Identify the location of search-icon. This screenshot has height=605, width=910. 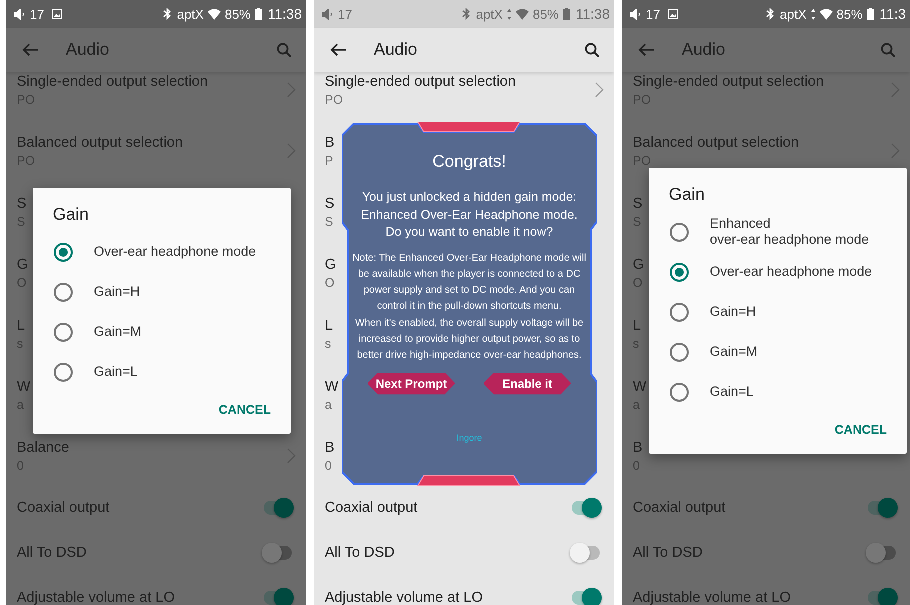
(592, 50).